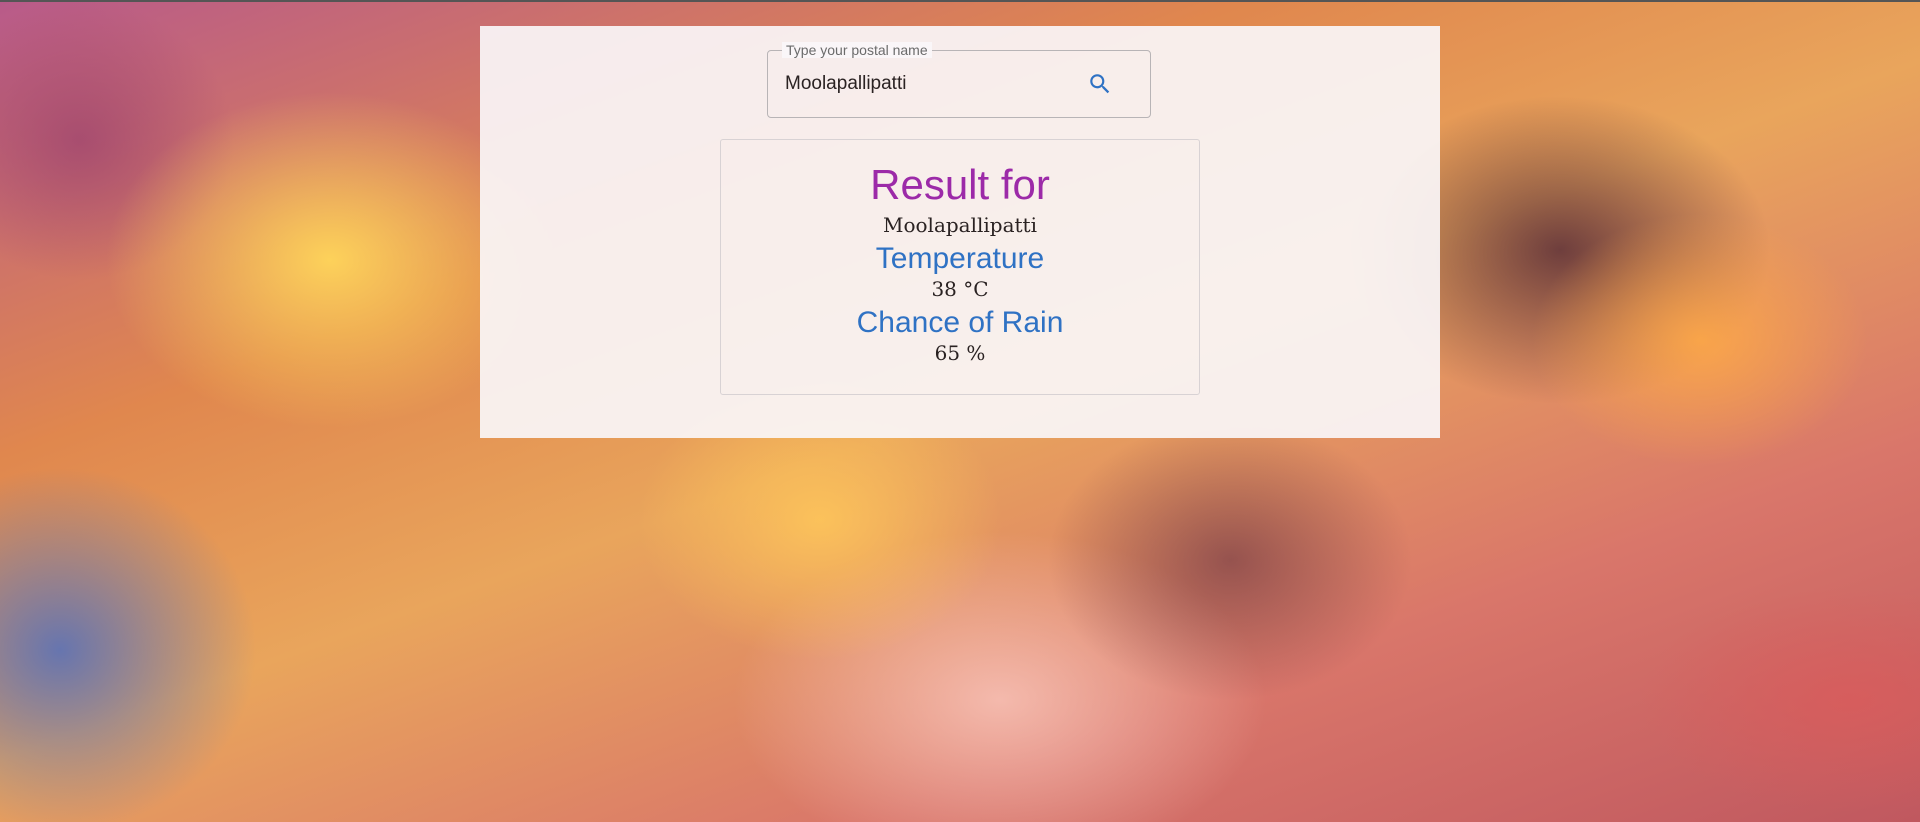 This screenshot has height=822, width=1920. Describe the element at coordinates (960, 258) in the screenshot. I see `temperature-heading: Temperature` at that location.